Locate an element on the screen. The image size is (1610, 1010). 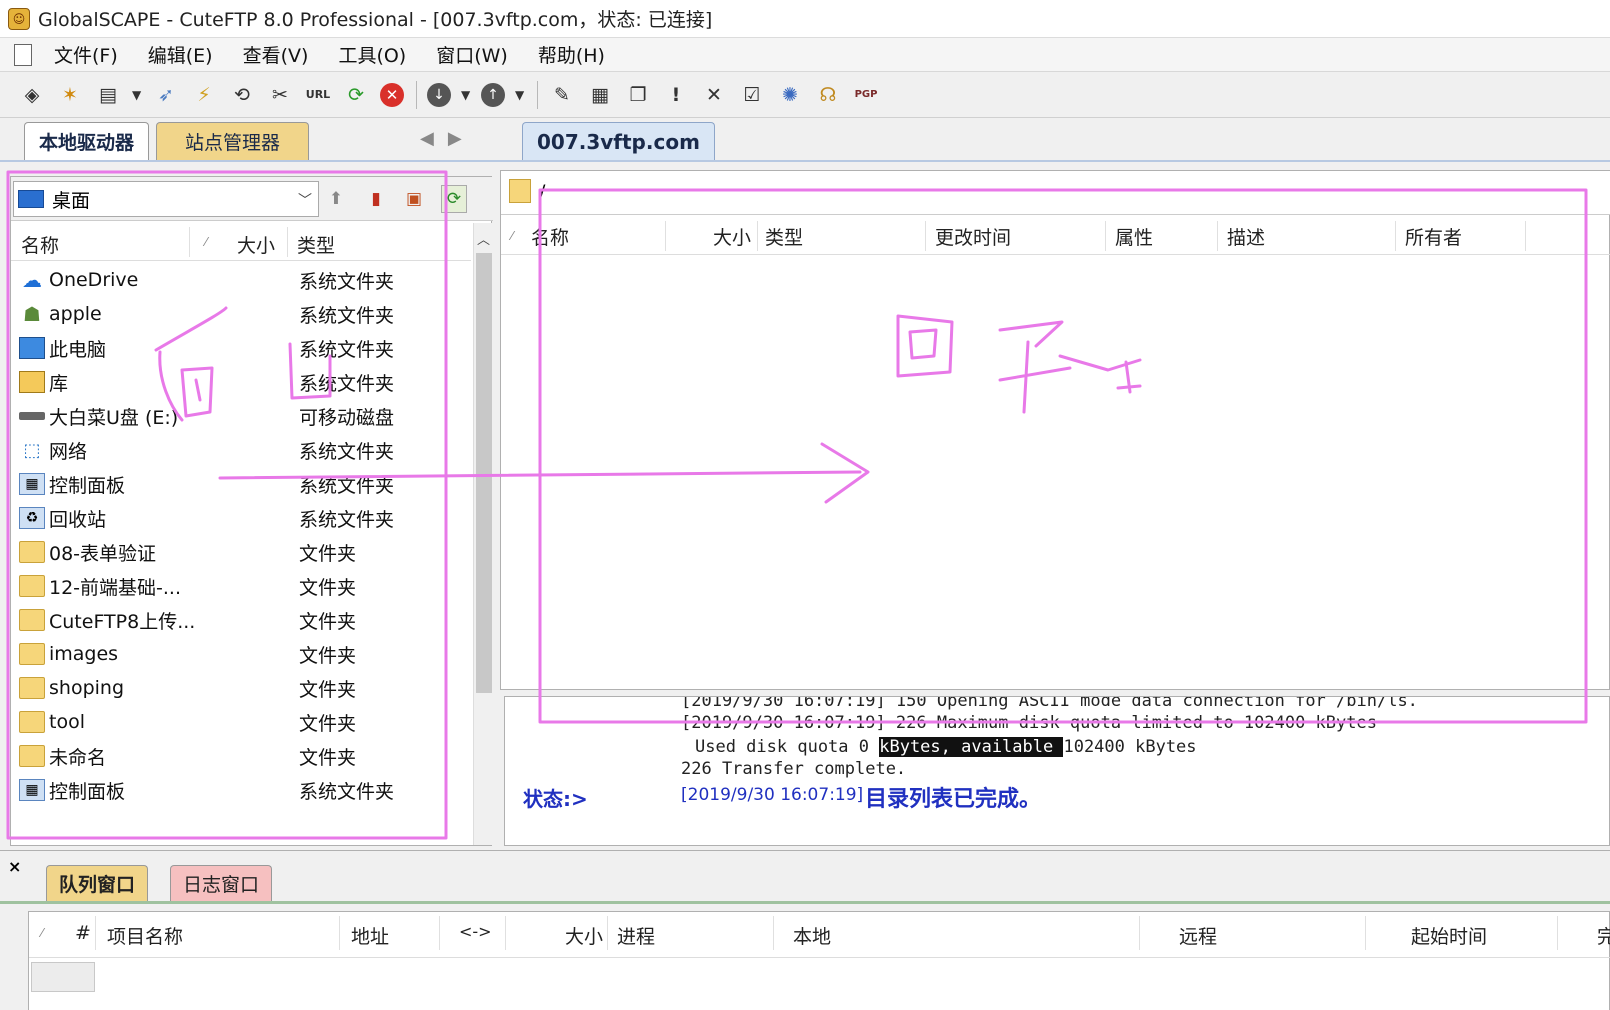
queue-column-start-time: 起始时间 is located at coordinates (1449, 935).